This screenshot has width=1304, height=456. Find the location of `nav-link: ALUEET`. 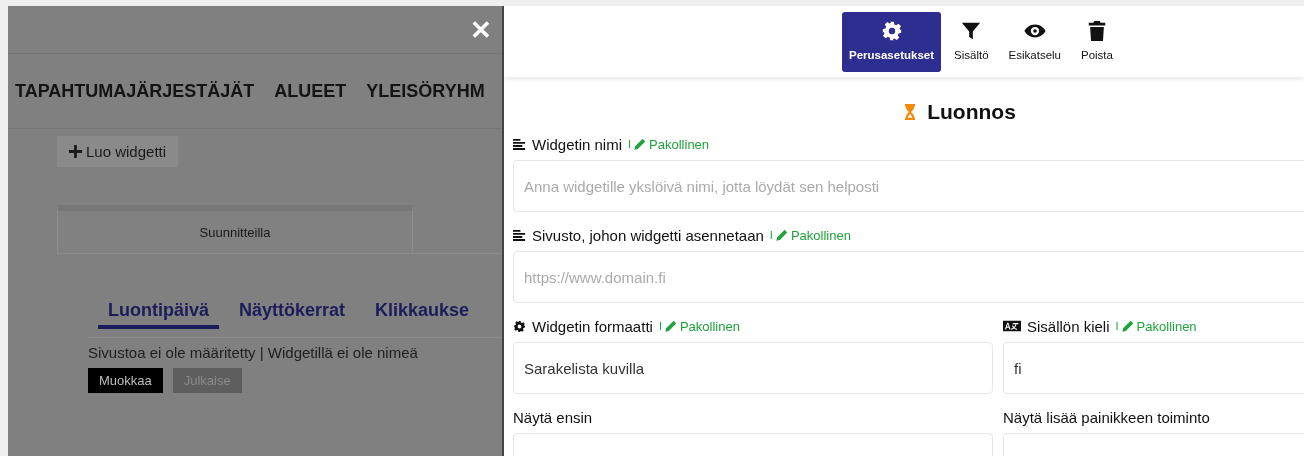

nav-link: ALUEET is located at coordinates (310, 91).